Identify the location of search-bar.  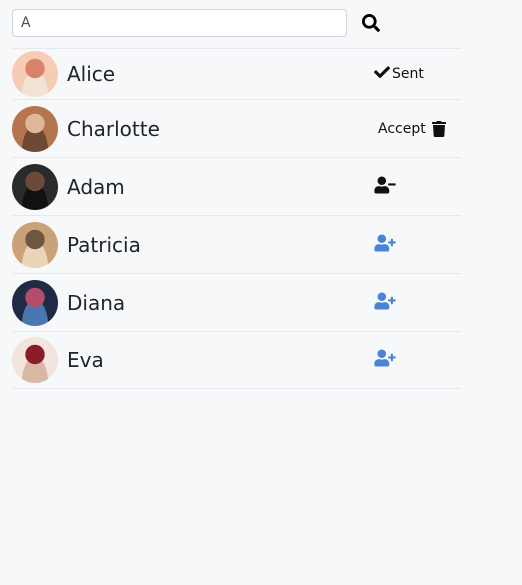
(237, 24).